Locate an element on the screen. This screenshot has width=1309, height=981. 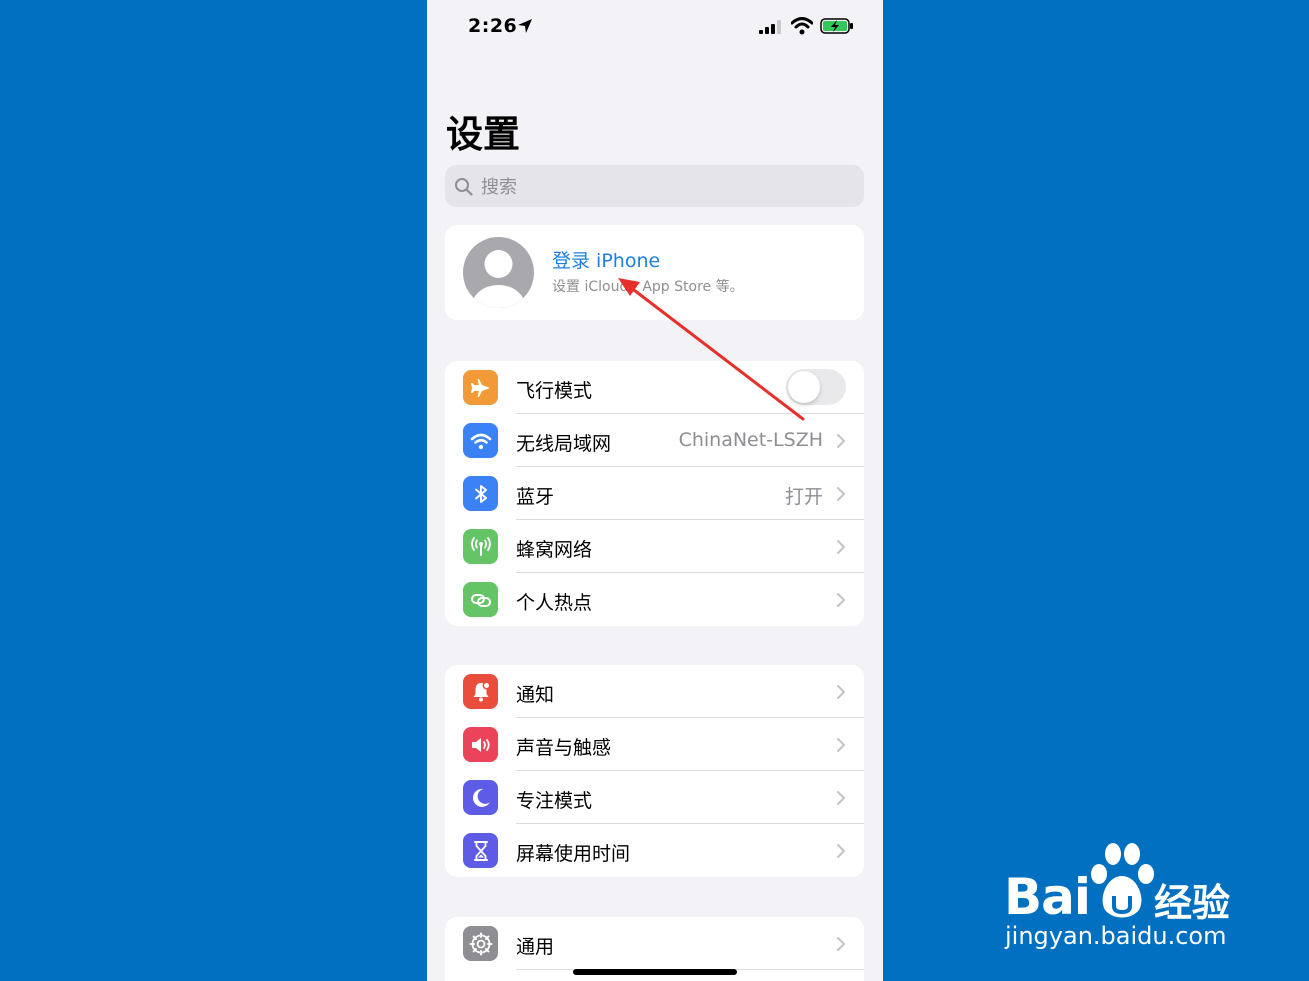
toggle-knob is located at coordinates (804, 387).